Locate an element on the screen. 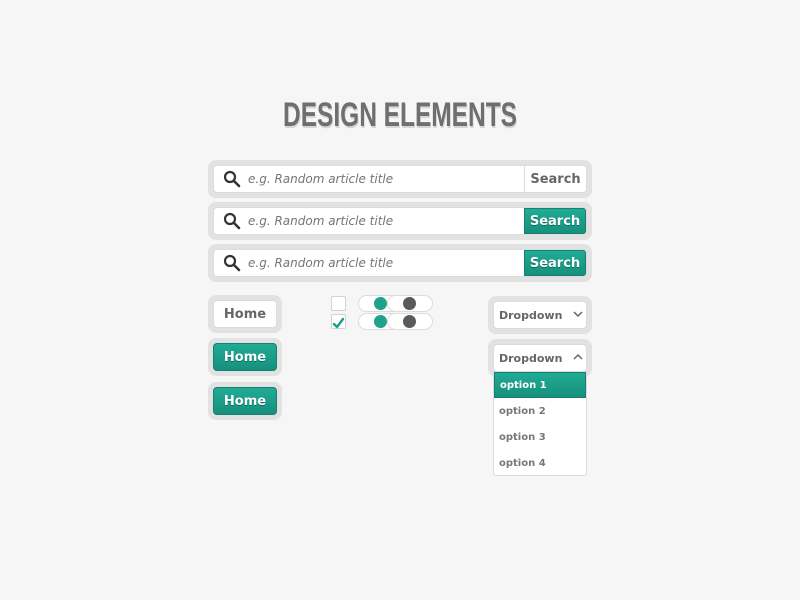 The image size is (800, 600). dropdown-well: Dropdown is located at coordinates (540, 315).